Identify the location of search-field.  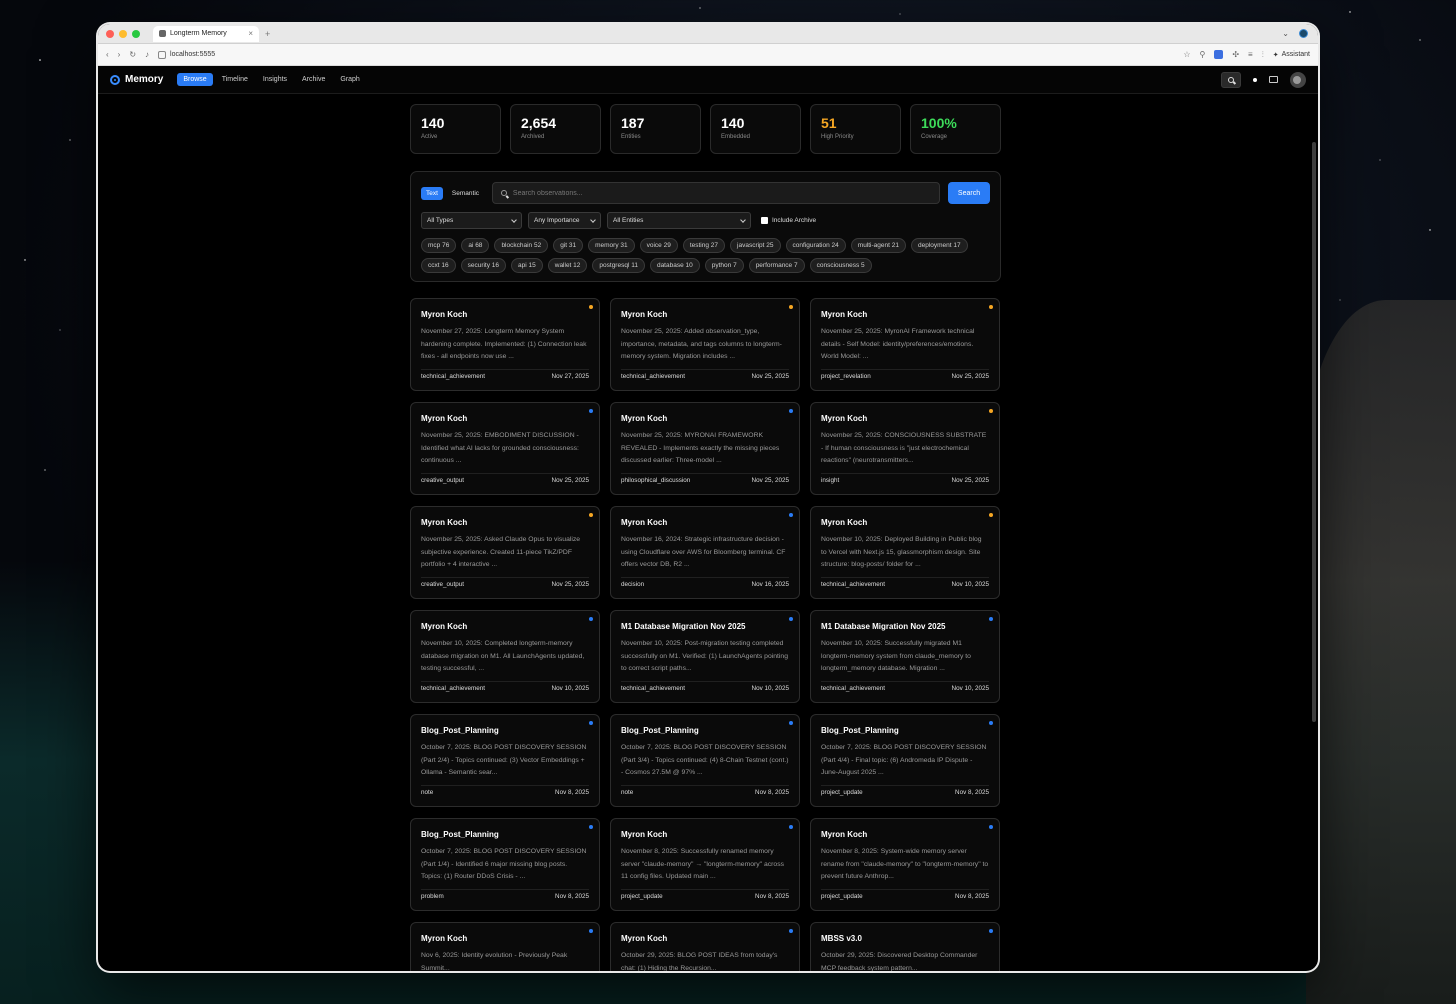
(716, 193).